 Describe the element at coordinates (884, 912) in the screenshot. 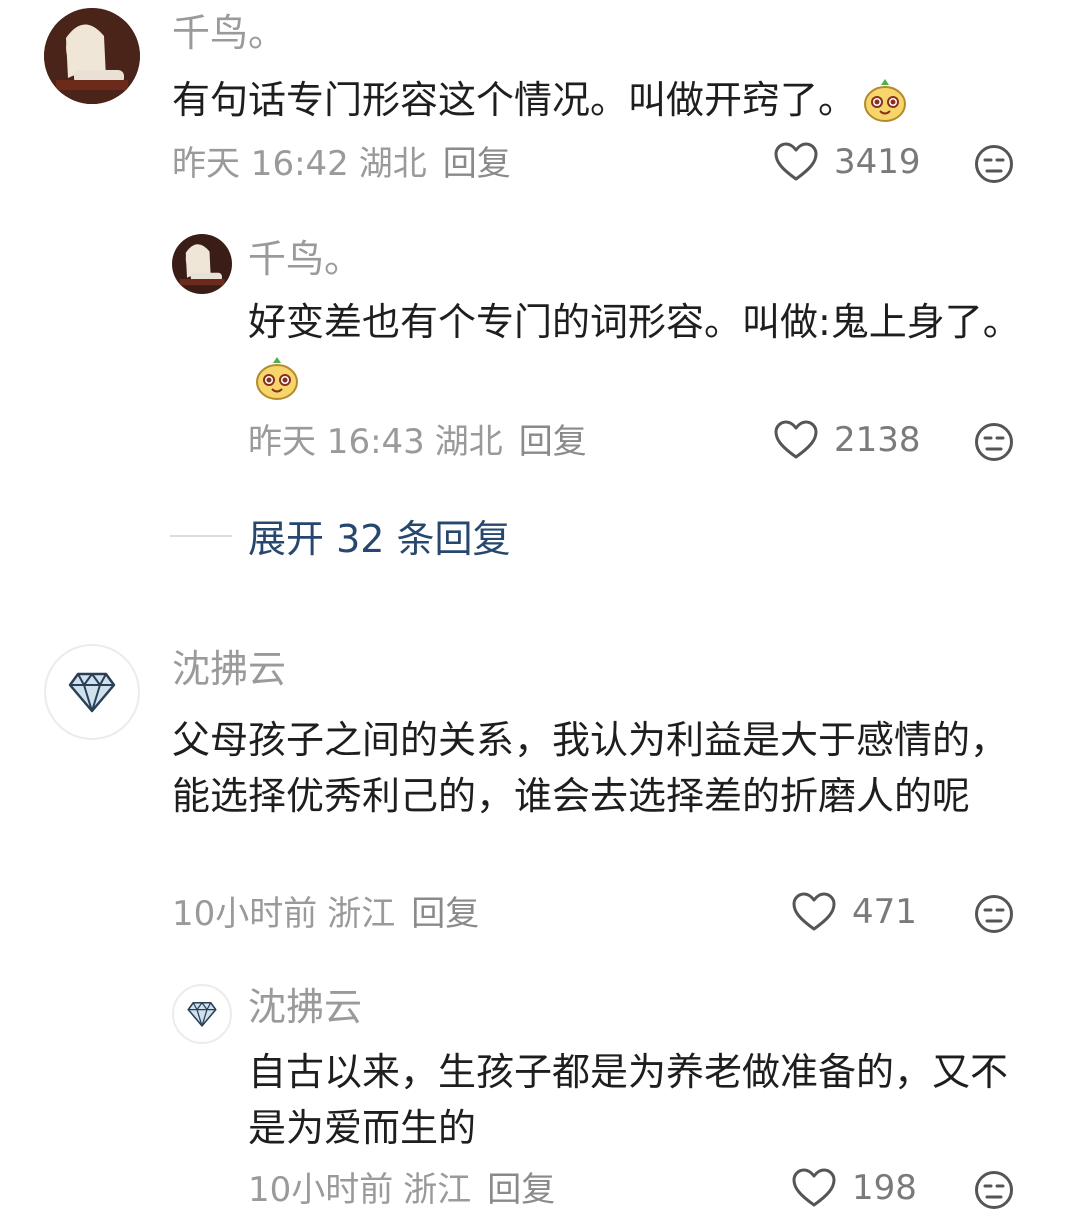

I see `like-count: 471` at that location.